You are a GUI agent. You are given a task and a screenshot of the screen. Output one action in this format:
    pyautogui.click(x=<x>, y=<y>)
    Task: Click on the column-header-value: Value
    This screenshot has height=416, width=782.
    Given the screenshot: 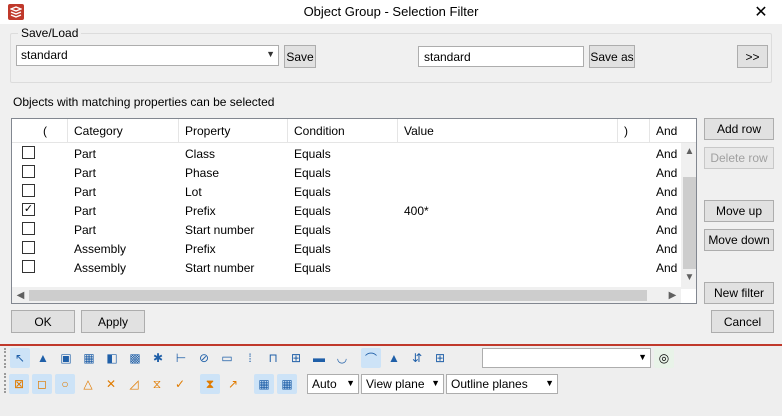 What is the action you would take?
    pyautogui.click(x=508, y=131)
    